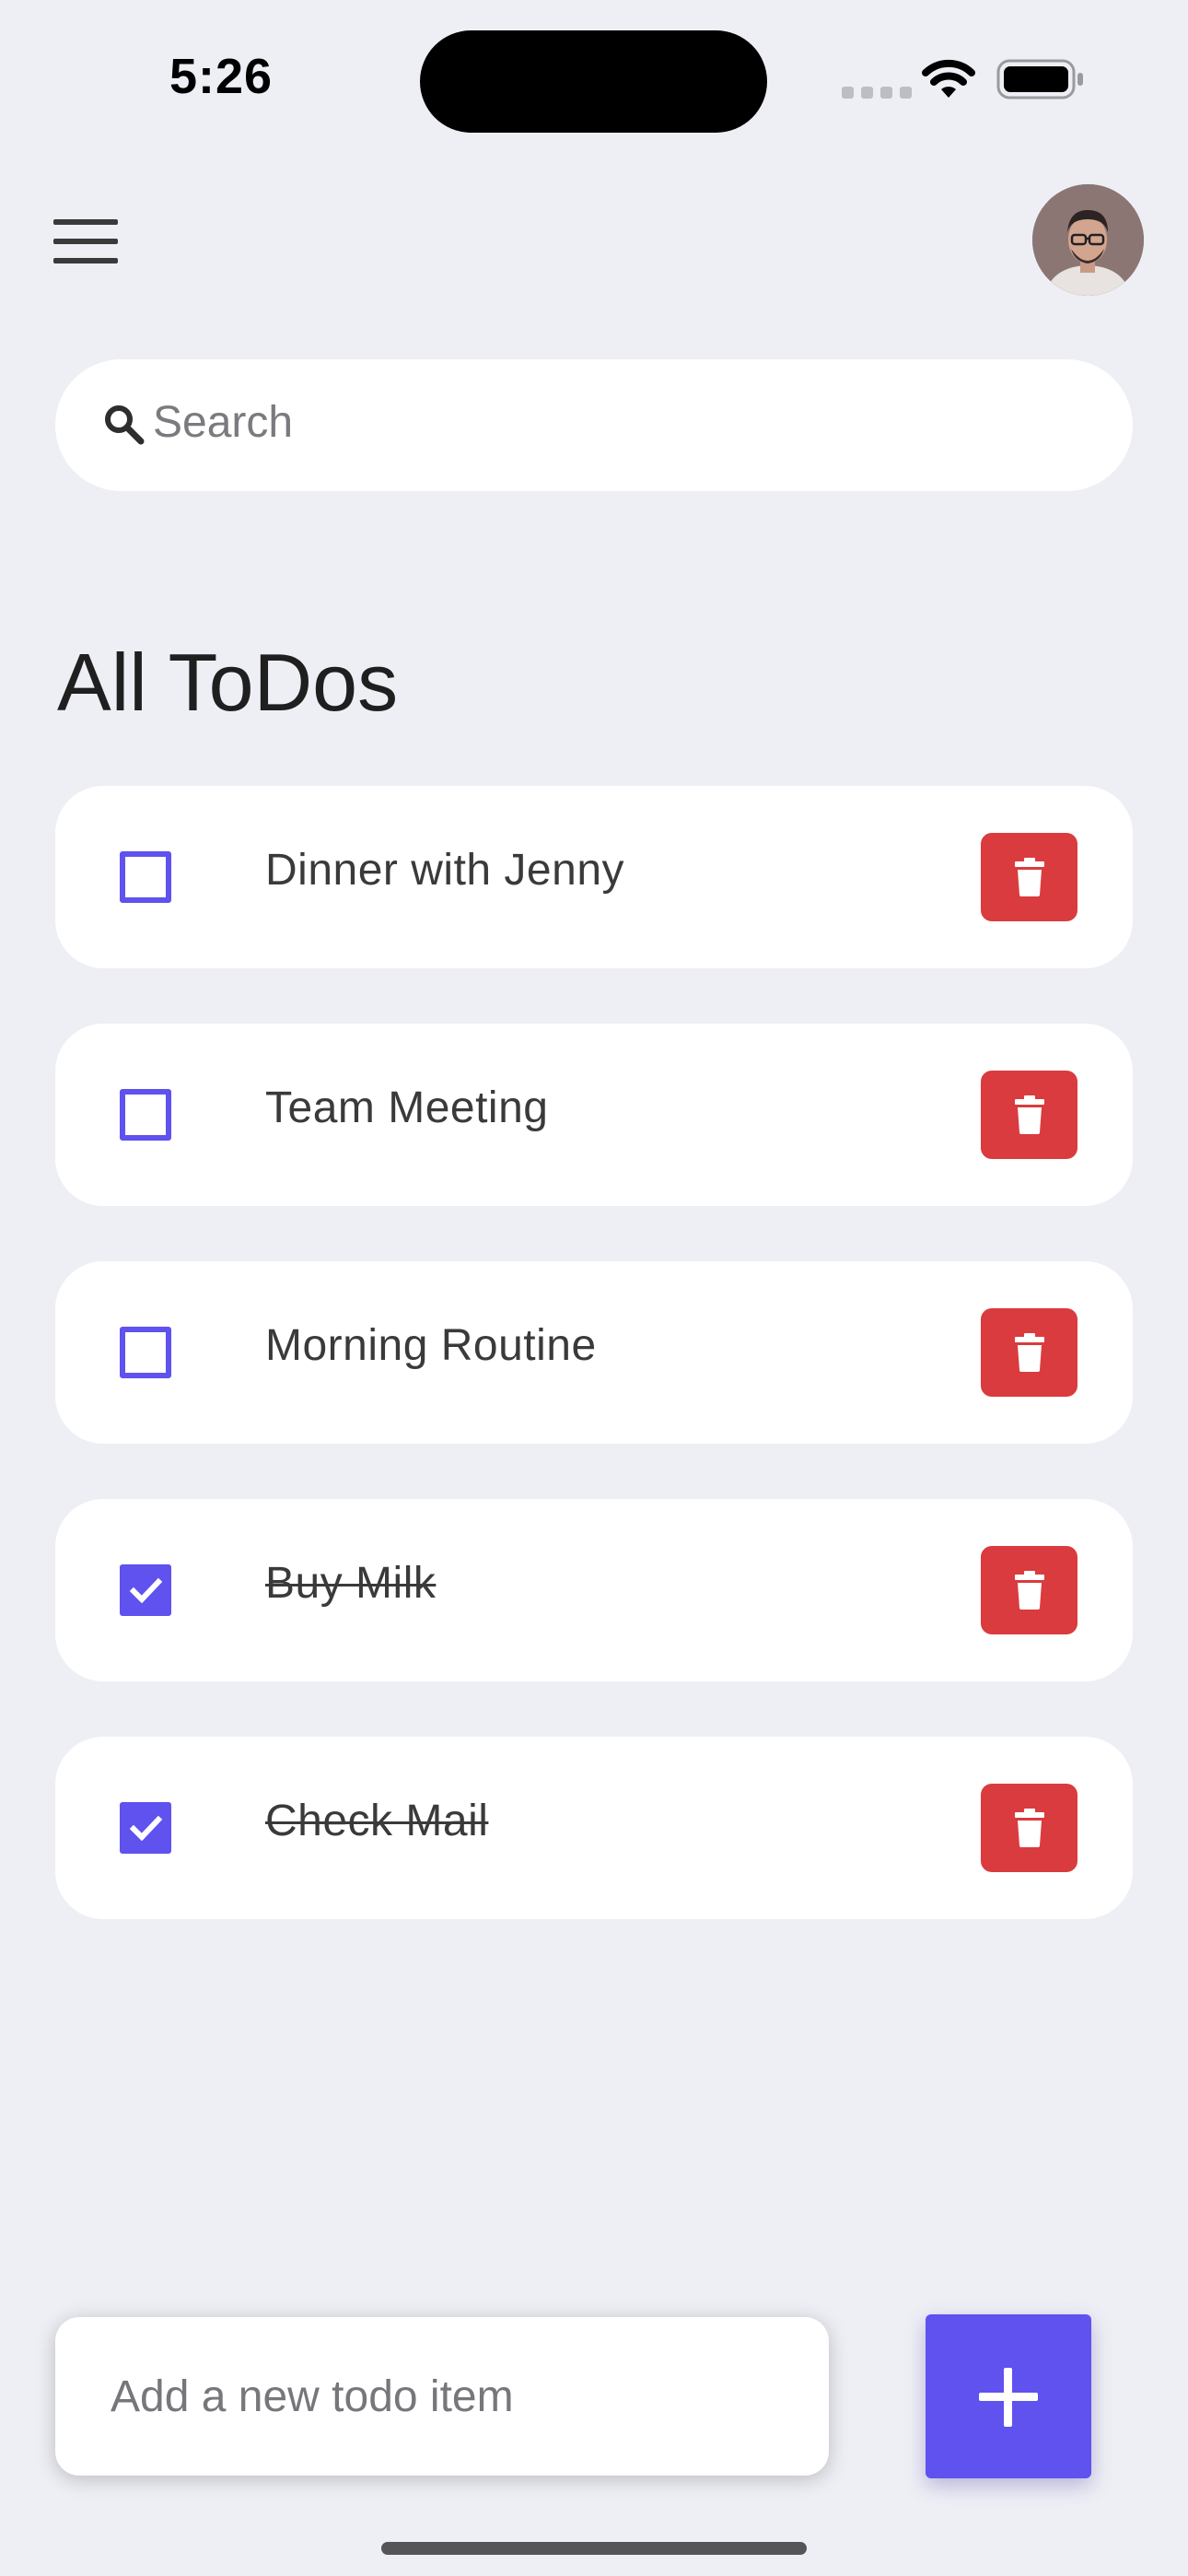 Image resolution: width=1188 pixels, height=2576 pixels. I want to click on todo-text: Dinner with Jenny, so click(445, 870).